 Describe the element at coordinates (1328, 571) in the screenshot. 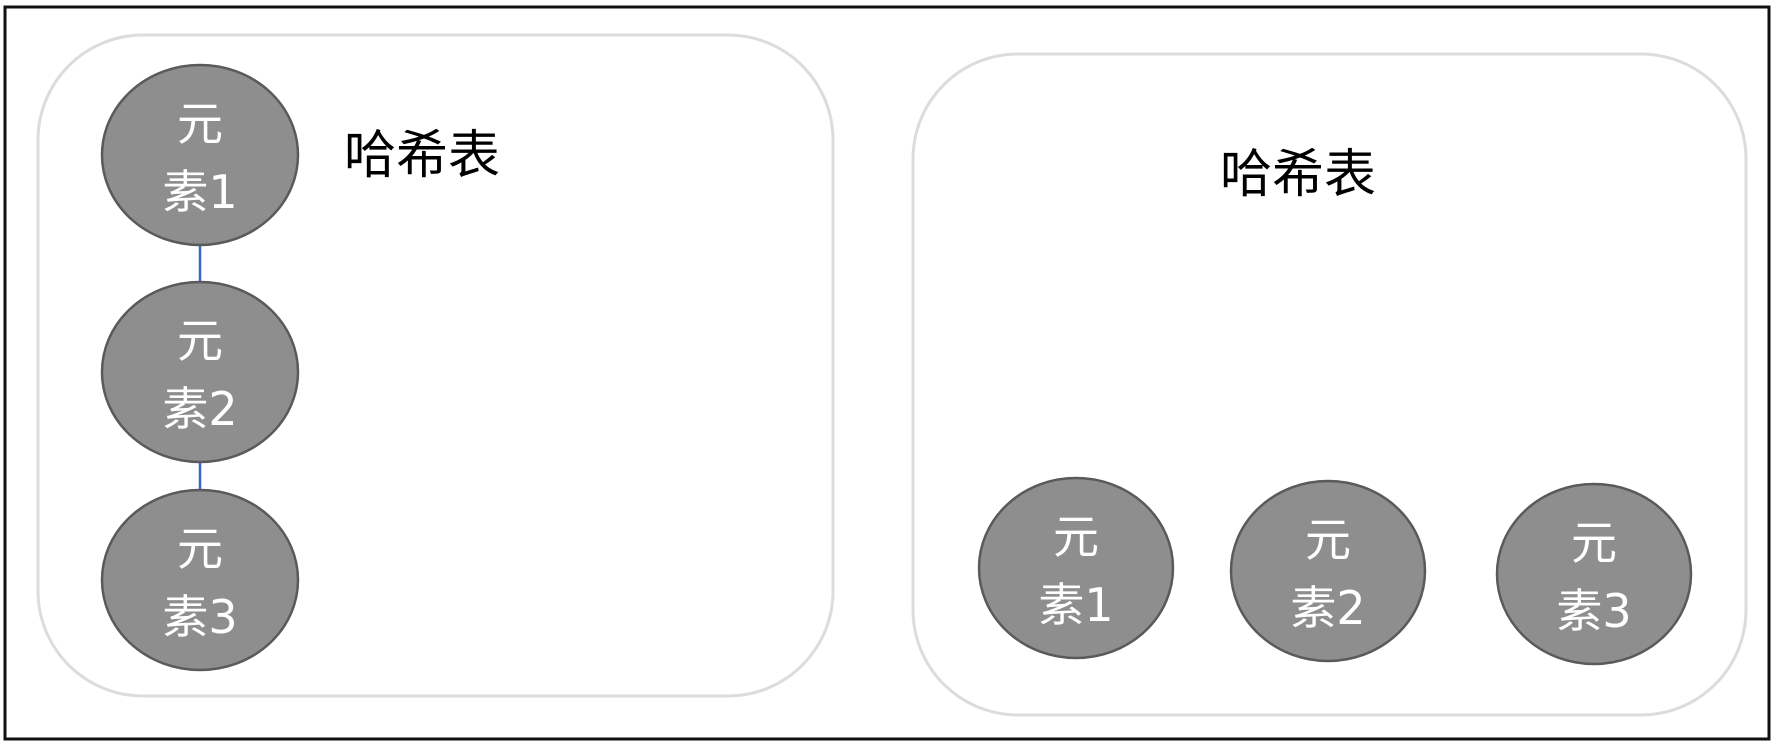

I see `right-node-2: 元 素2` at that location.